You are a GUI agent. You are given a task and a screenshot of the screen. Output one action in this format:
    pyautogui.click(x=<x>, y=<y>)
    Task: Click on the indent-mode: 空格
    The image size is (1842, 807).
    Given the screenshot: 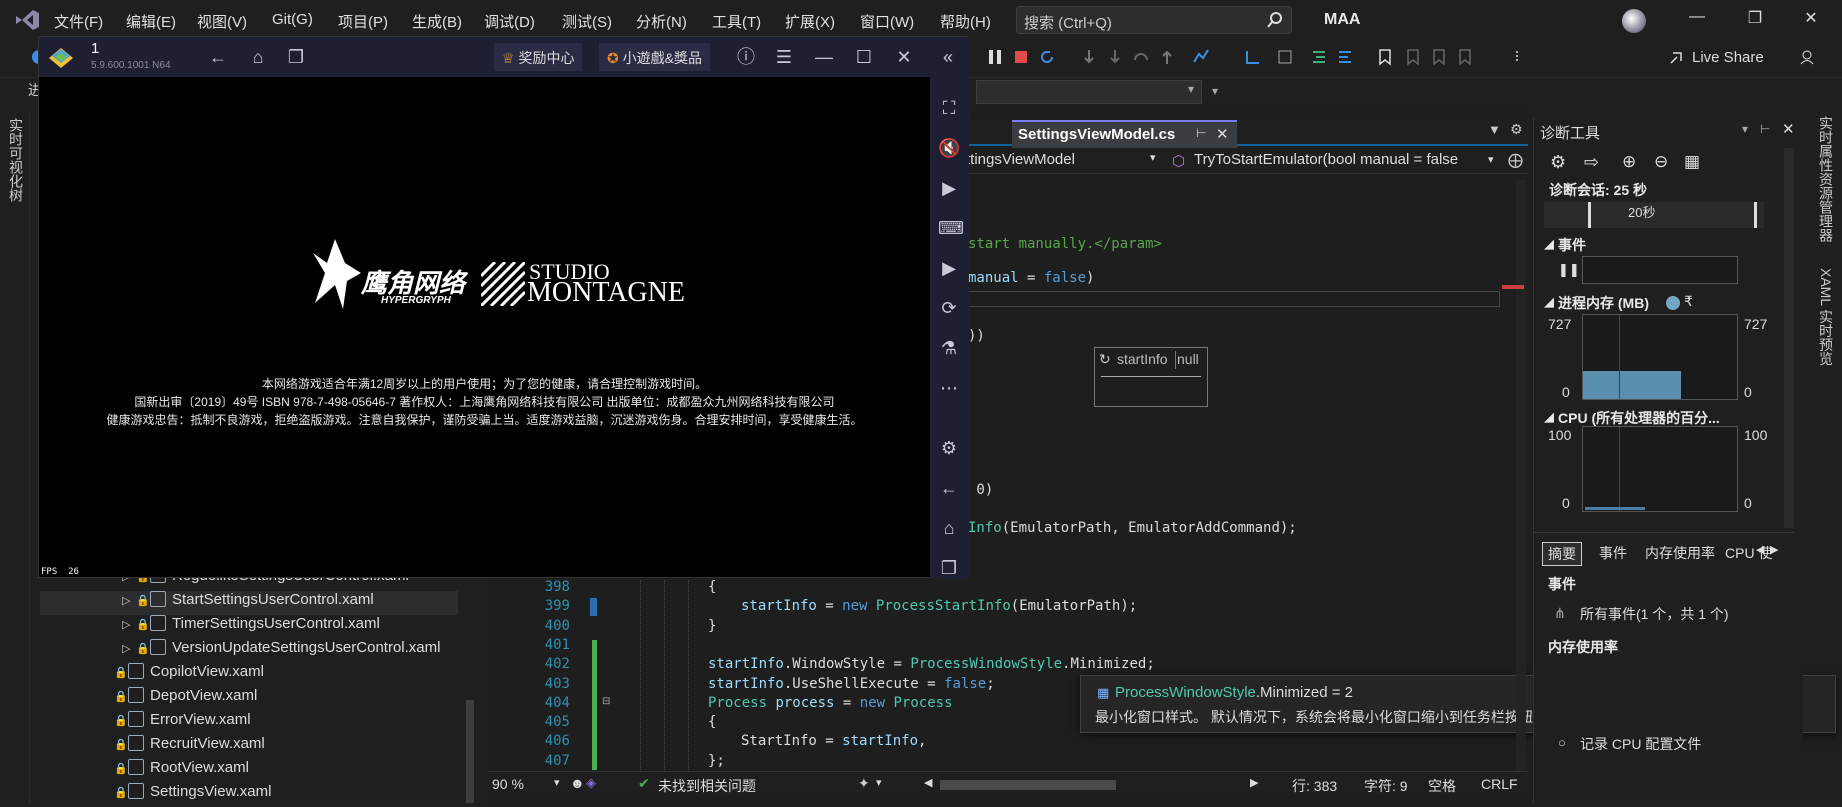 What is the action you would take?
    pyautogui.click(x=1442, y=786)
    